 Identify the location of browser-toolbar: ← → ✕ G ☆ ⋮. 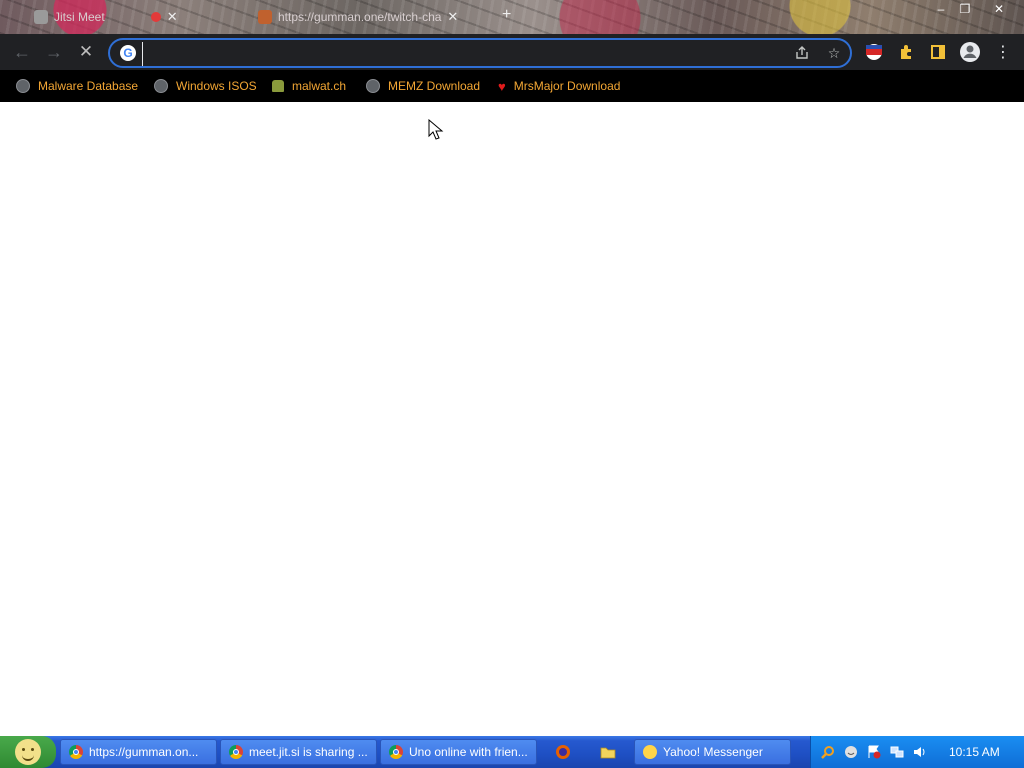
(512, 52).